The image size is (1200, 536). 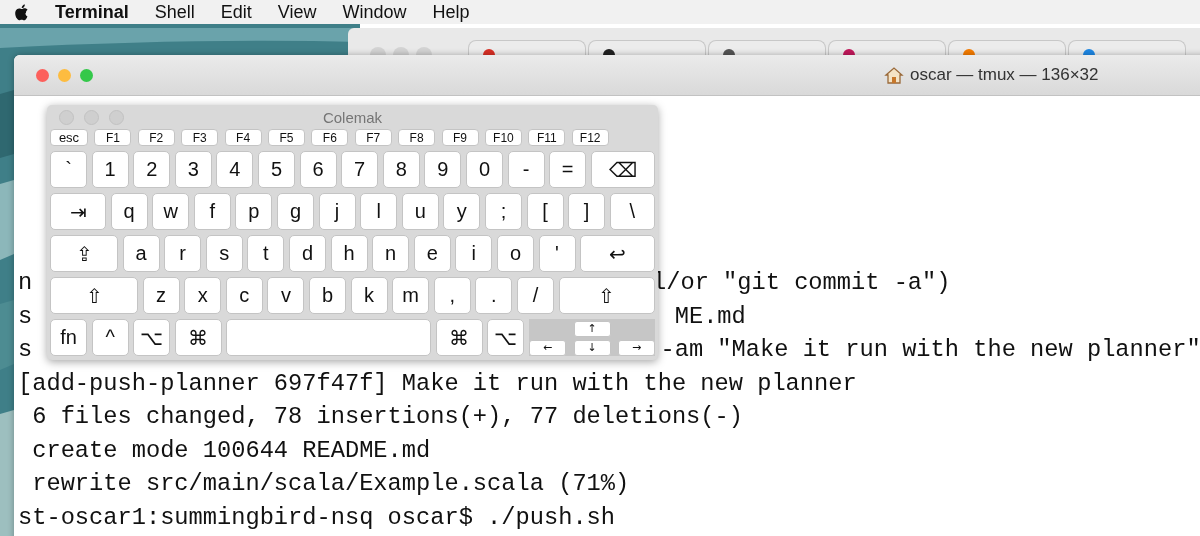 What do you see at coordinates (484, 169) in the screenshot?
I see `keyboard-key: 0` at bounding box center [484, 169].